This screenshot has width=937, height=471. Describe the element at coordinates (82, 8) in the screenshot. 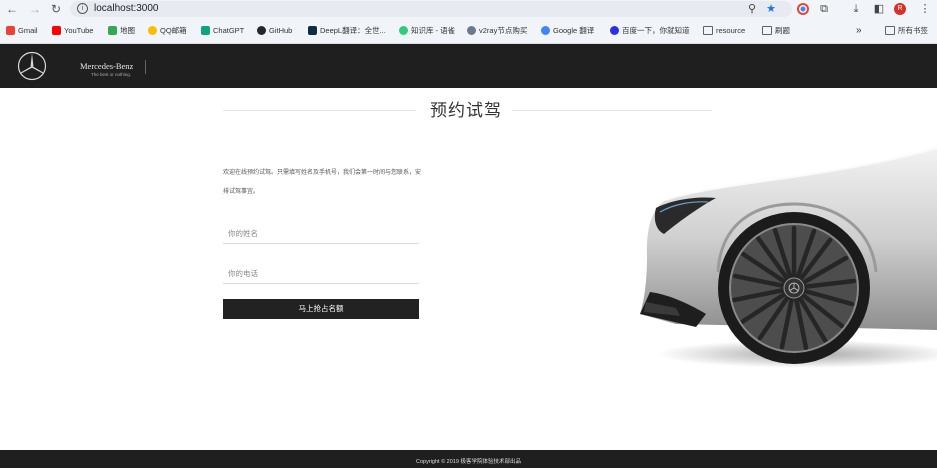

I see `site-info-icon: i` at that location.